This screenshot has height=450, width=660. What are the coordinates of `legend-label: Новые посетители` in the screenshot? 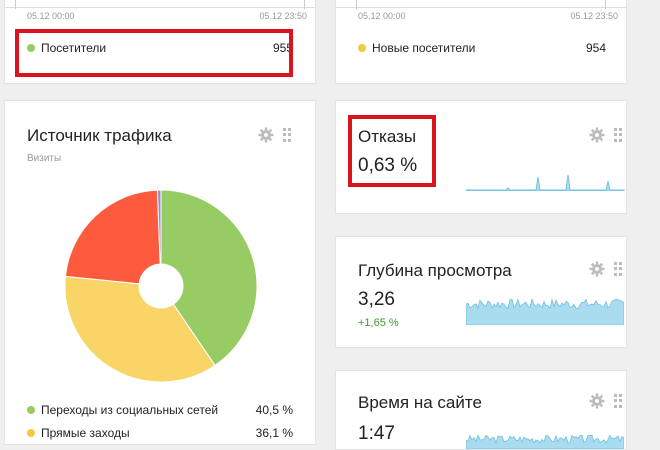 It's located at (424, 48).